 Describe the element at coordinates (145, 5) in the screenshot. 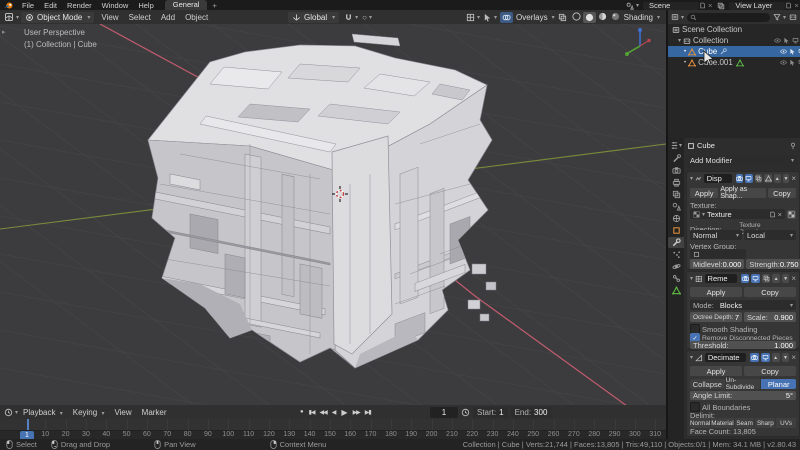

I see `menu-help: Help` at that location.